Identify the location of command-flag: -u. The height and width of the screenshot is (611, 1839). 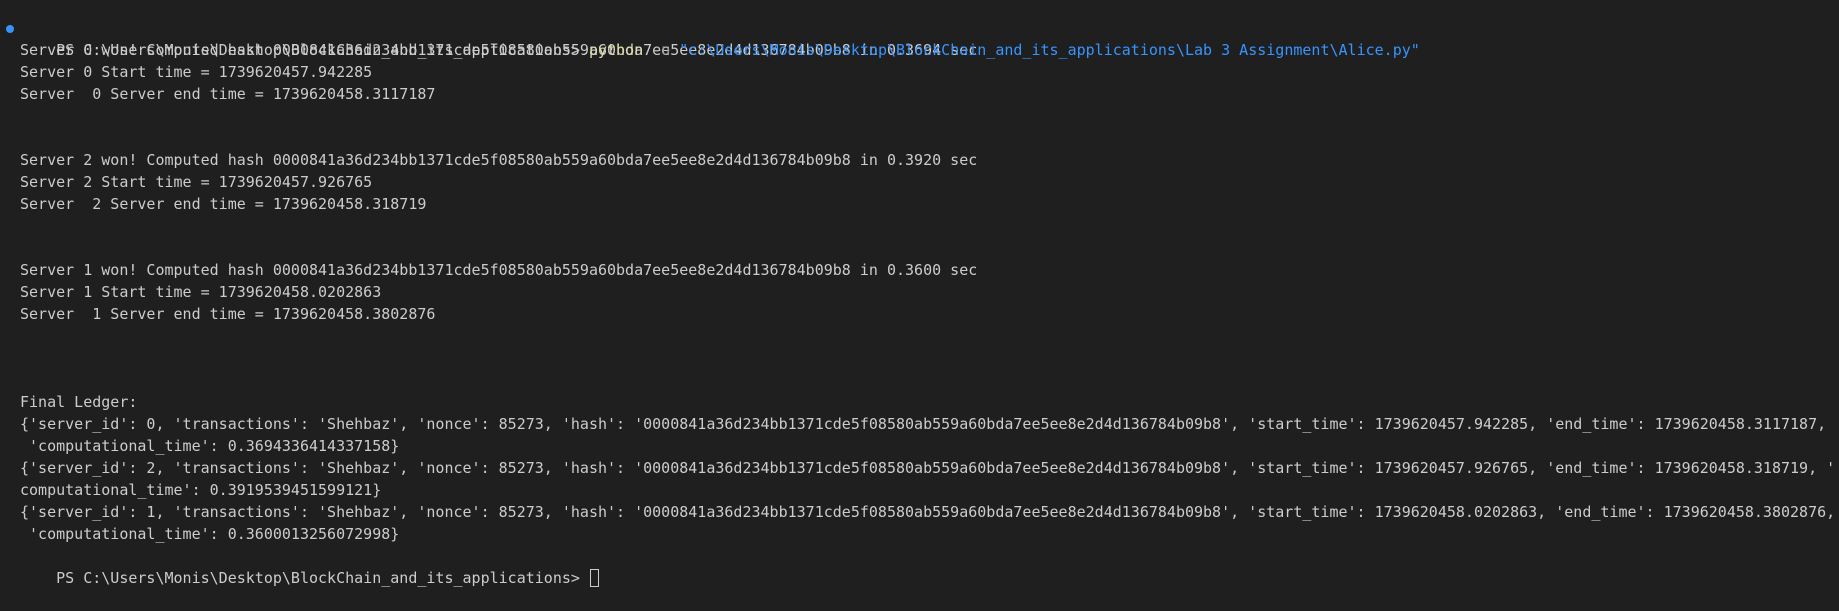
(661, 50).